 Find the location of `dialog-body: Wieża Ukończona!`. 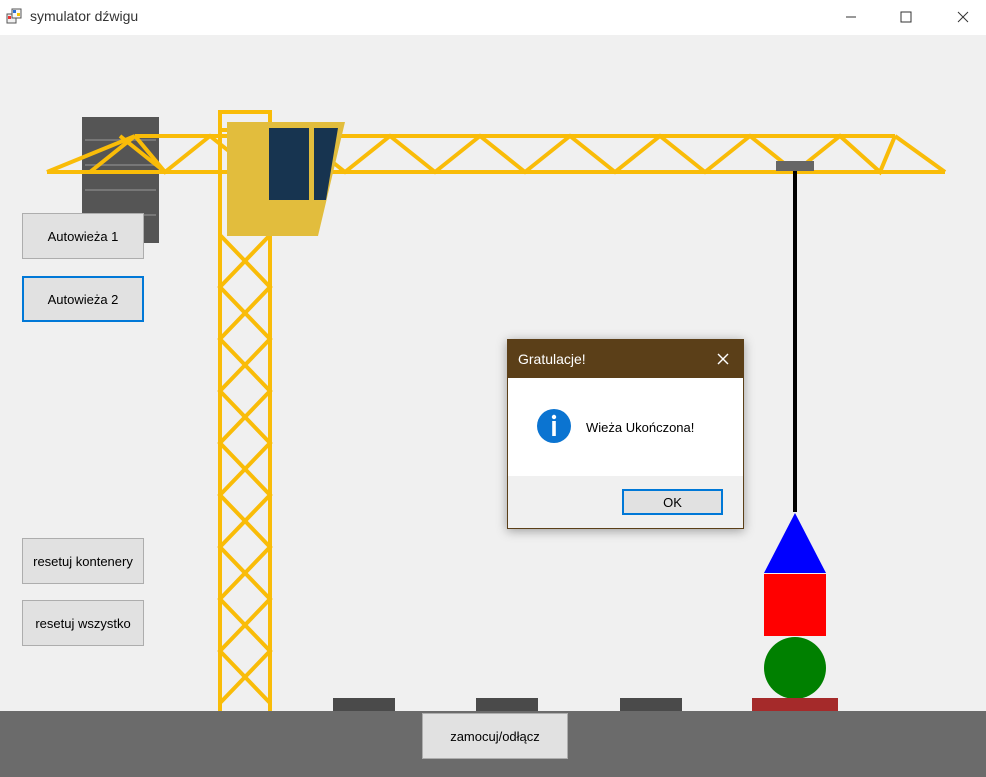

dialog-body: Wieża Ukończona! is located at coordinates (625, 427).